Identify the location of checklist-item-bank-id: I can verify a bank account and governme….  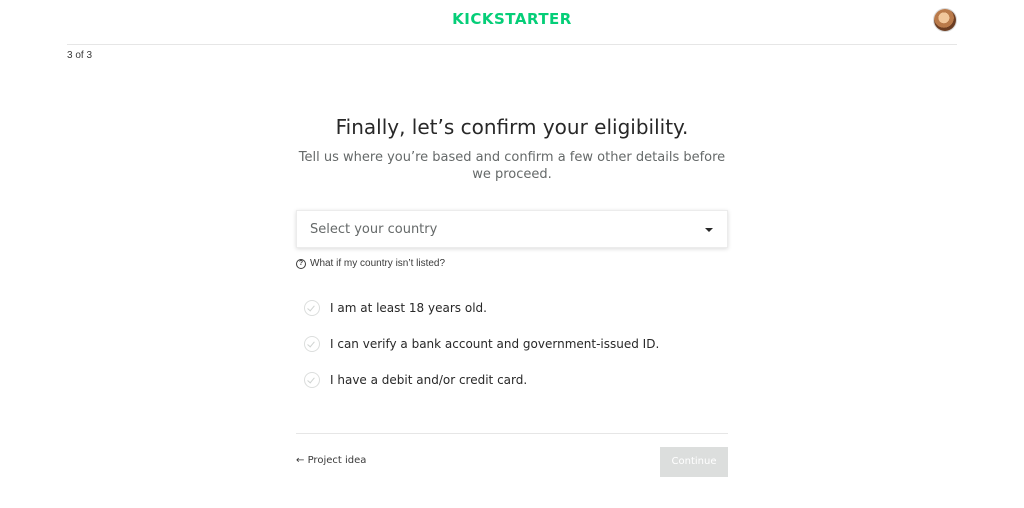
(481, 344).